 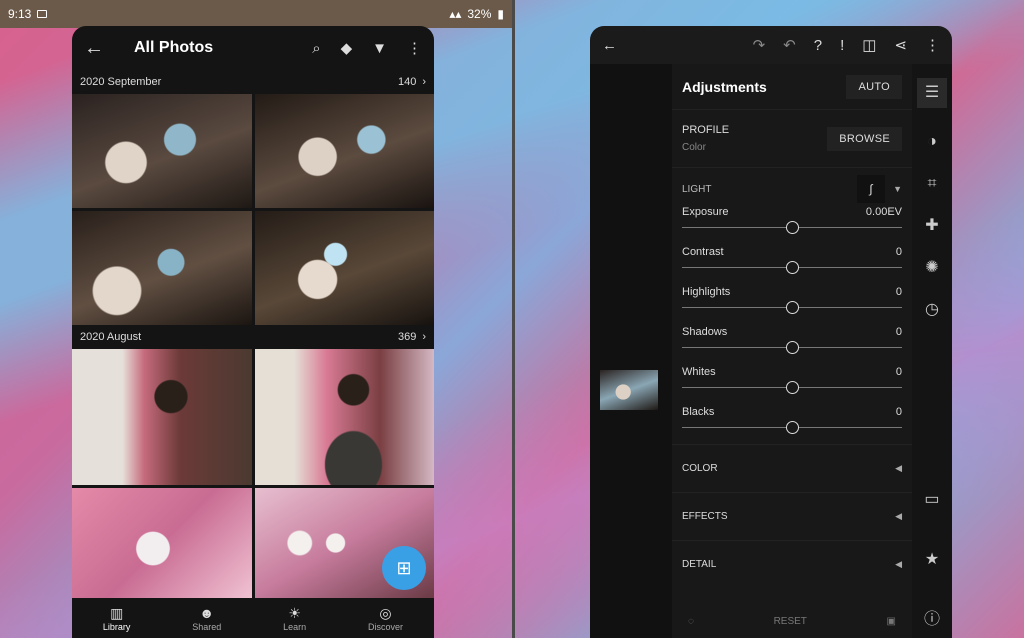 I want to click on redo-icon: ↷, so click(x=759, y=45).